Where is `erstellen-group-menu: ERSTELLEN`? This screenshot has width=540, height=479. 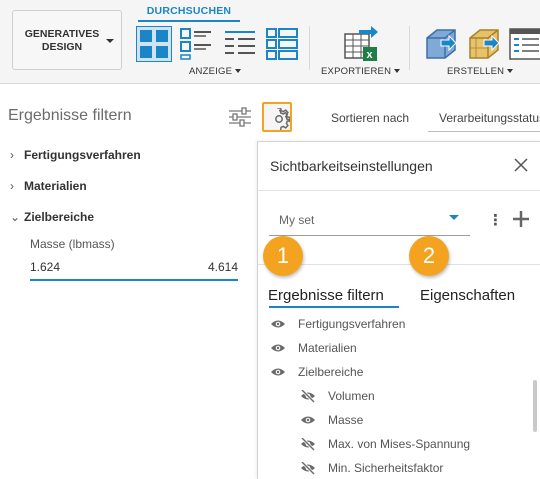 erstellen-group-menu: ERSTELLEN is located at coordinates (480, 71).